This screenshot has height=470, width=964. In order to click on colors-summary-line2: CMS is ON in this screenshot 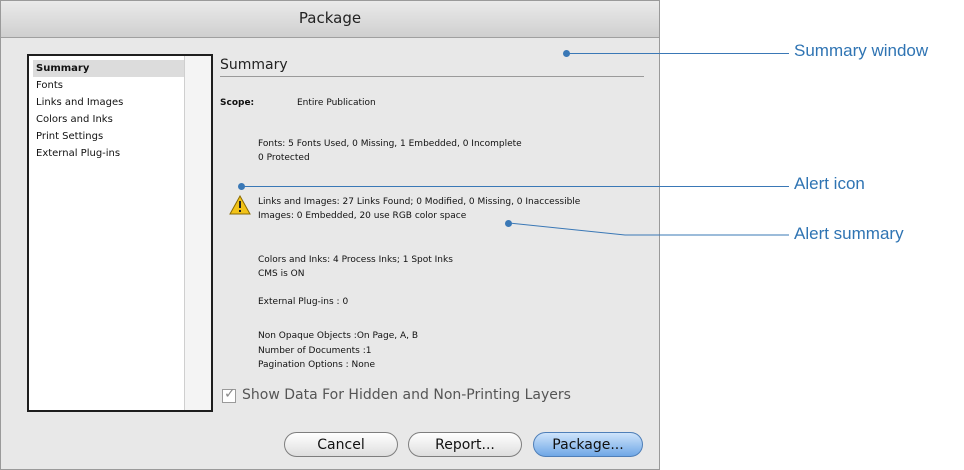, I will do `click(281, 274)`.